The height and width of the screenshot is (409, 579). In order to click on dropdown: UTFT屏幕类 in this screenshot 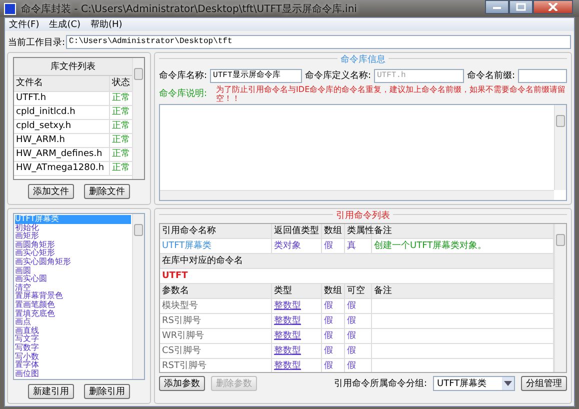, I will do `click(474, 383)`.